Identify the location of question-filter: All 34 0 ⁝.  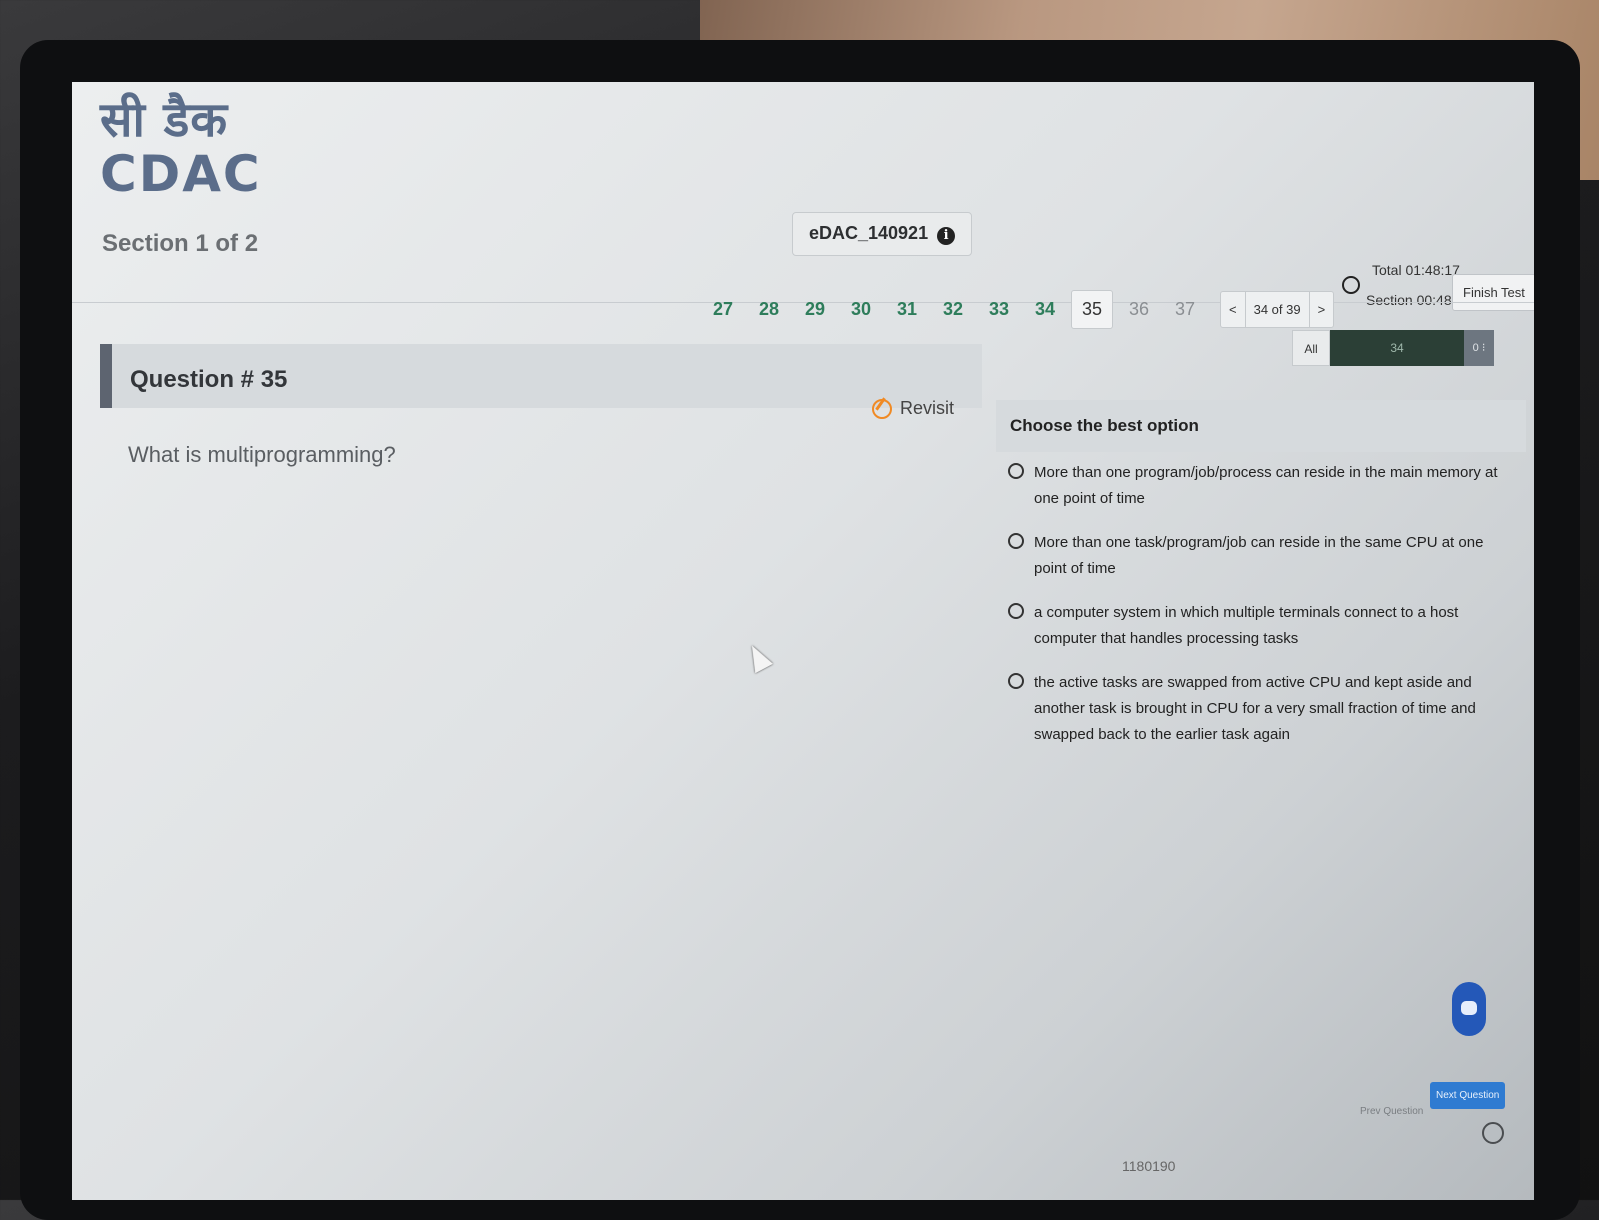
(1393, 348).